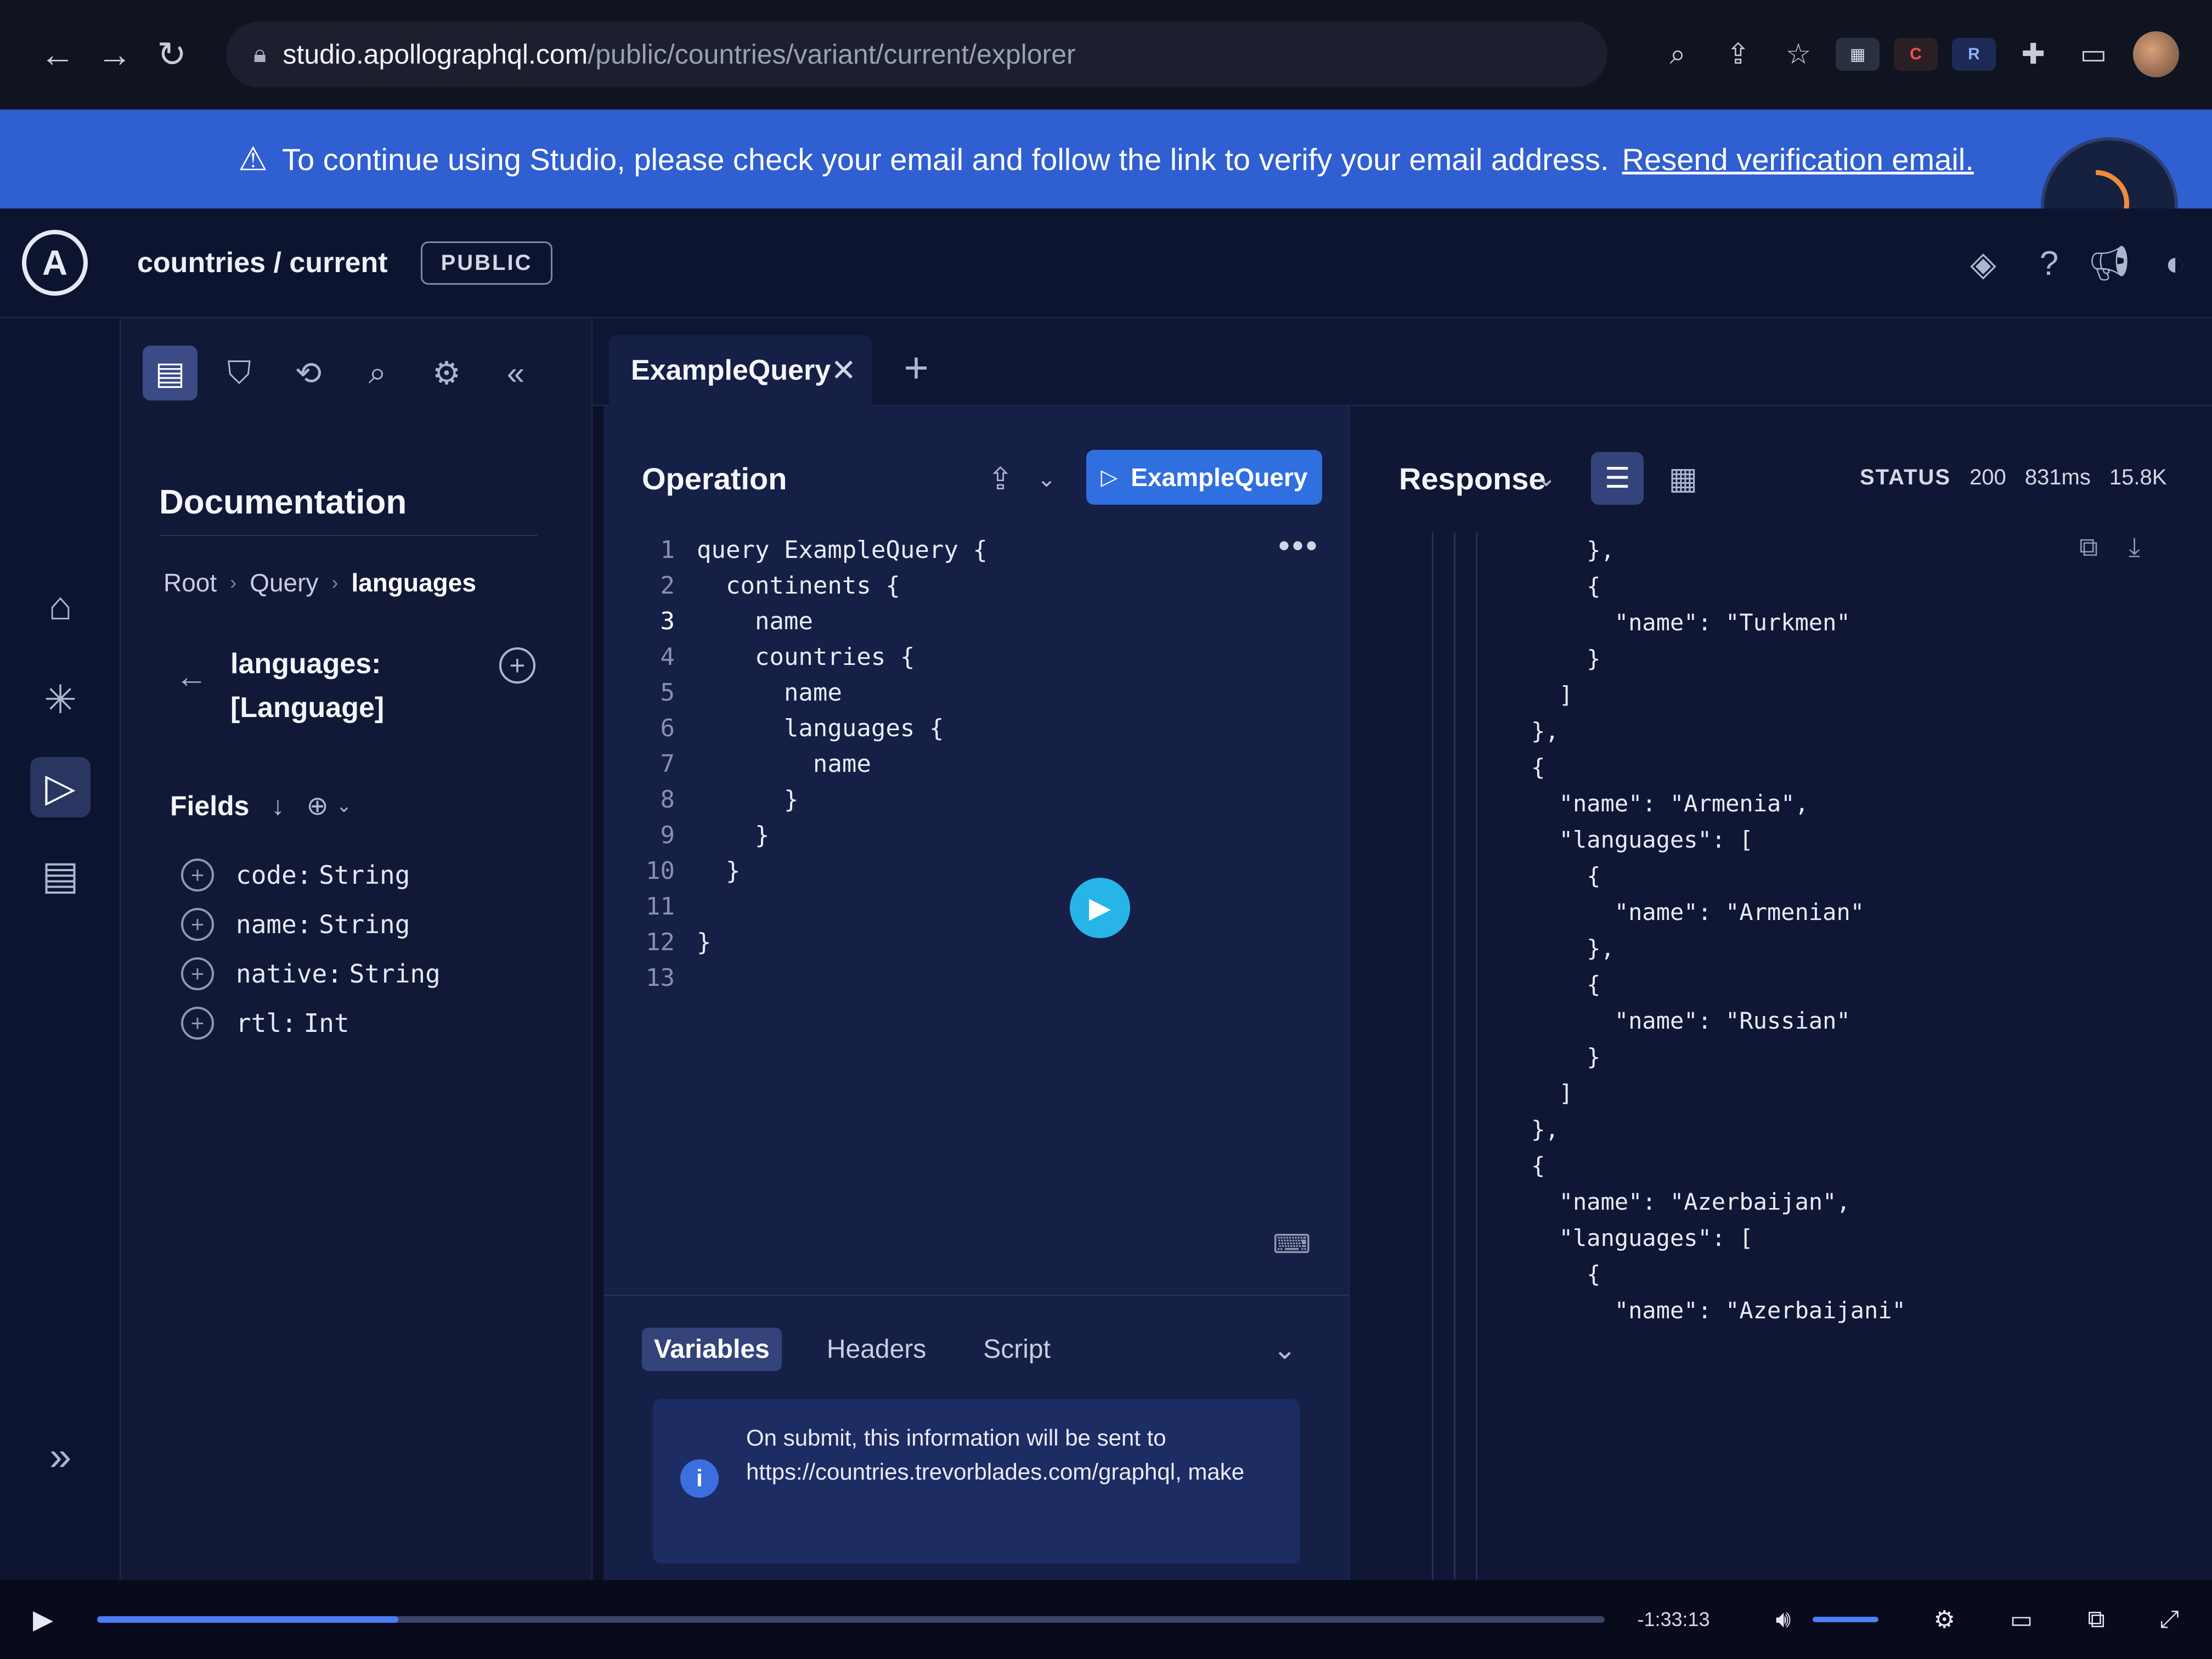 Image resolution: width=2212 pixels, height=1659 pixels. Describe the element at coordinates (844, 370) in the screenshot. I see `close-icon: ✕` at that location.